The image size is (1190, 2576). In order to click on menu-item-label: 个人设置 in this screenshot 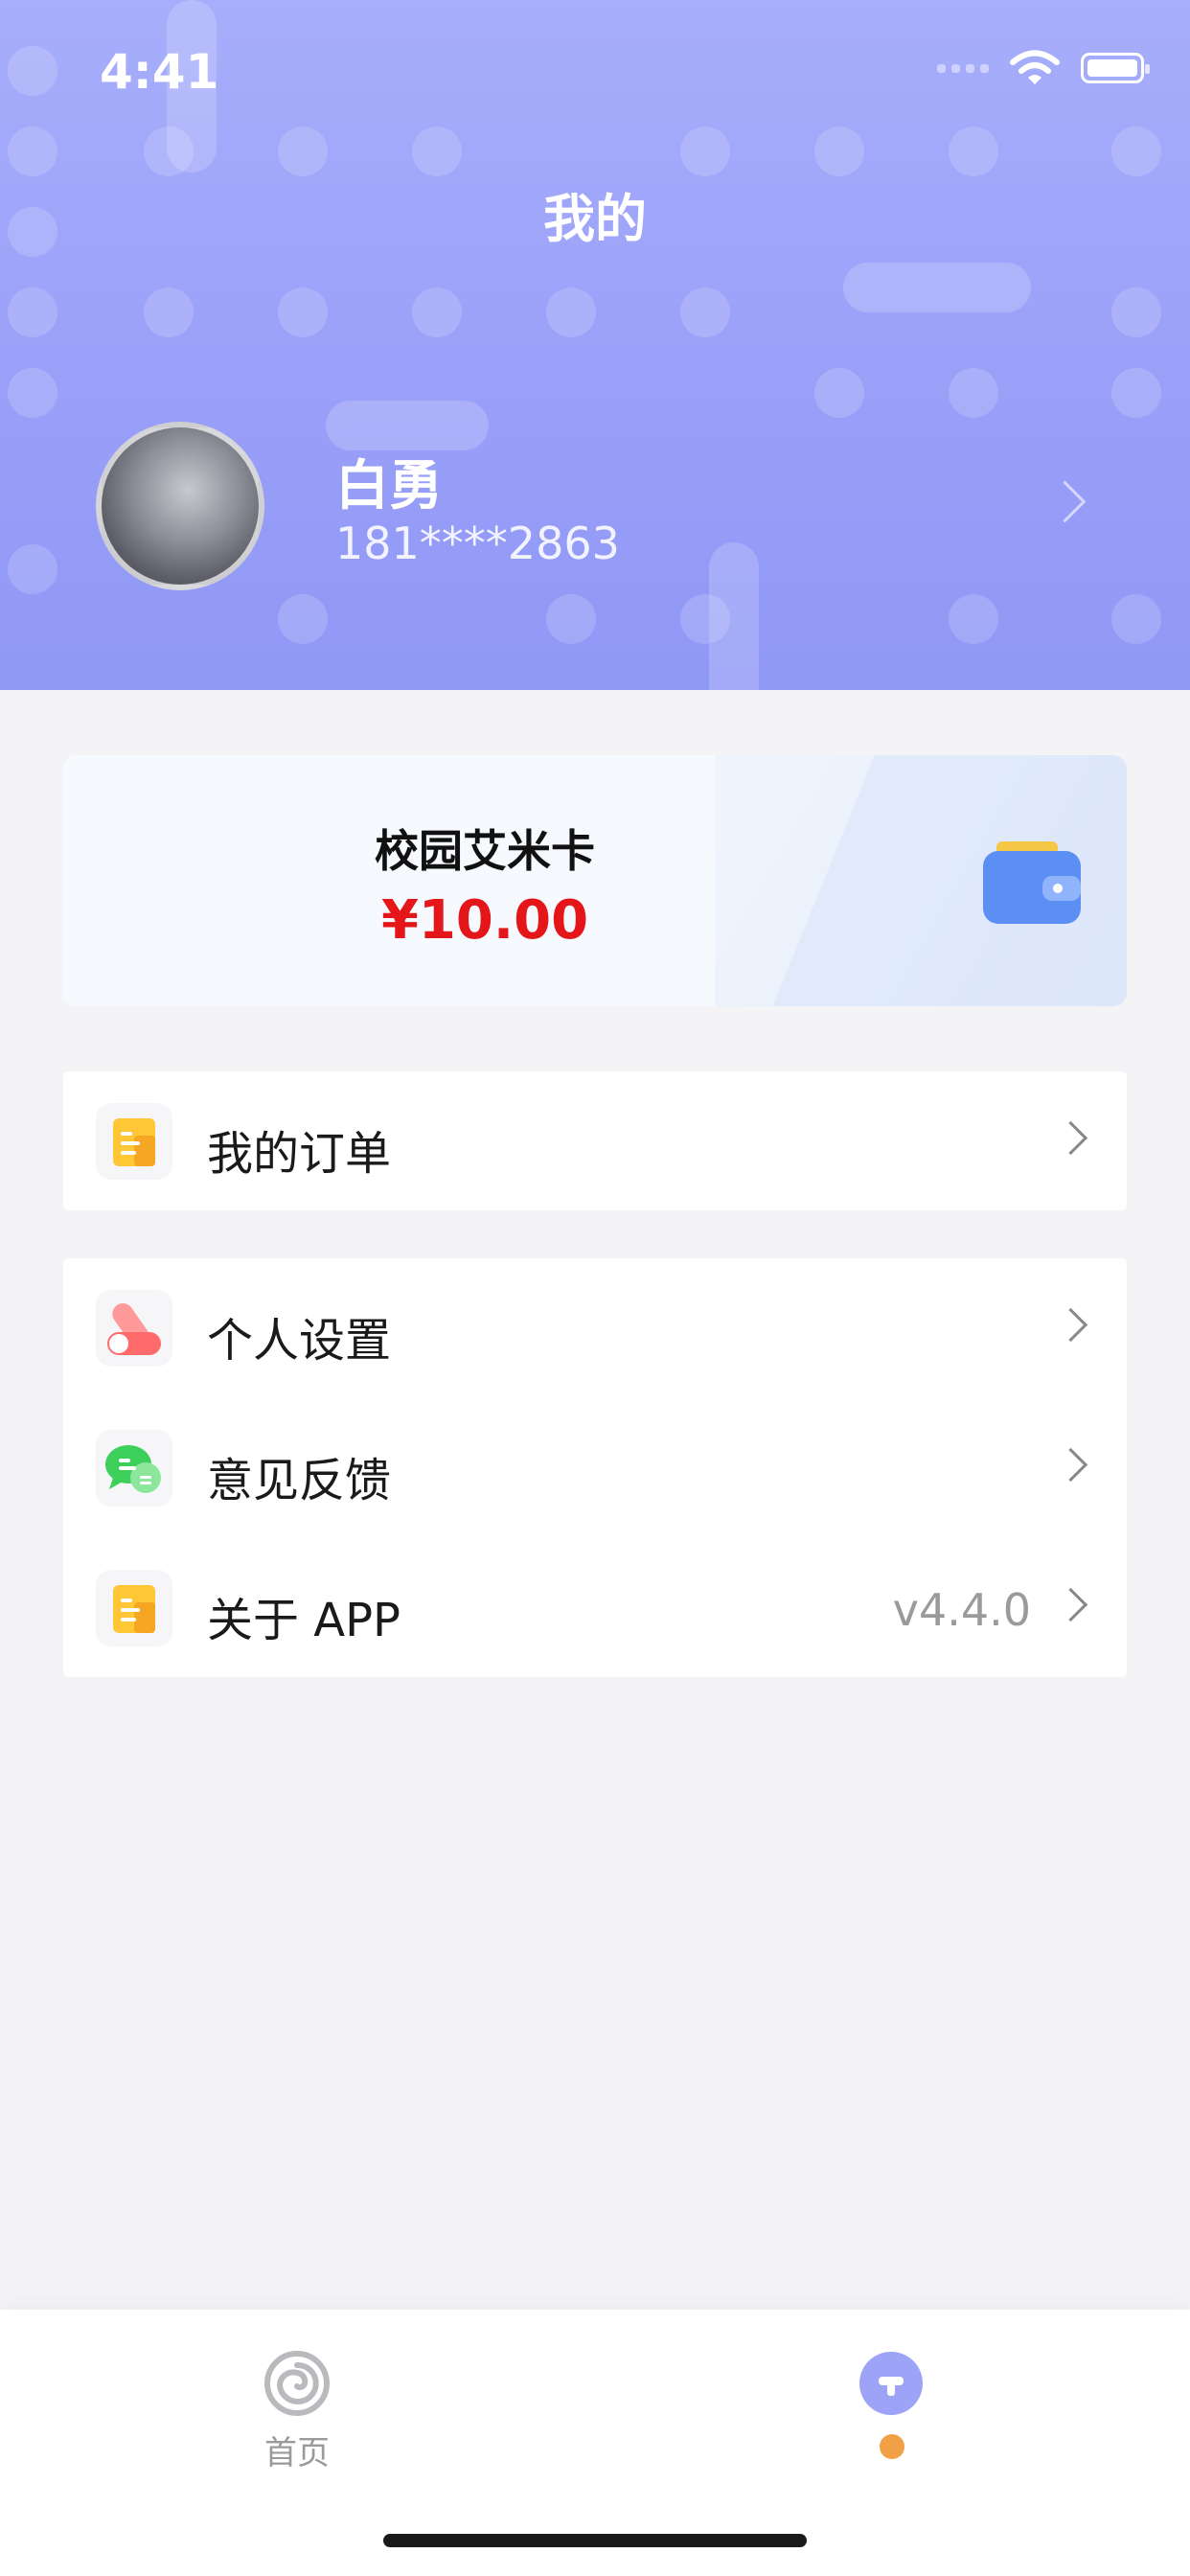, I will do `click(300, 1341)`.